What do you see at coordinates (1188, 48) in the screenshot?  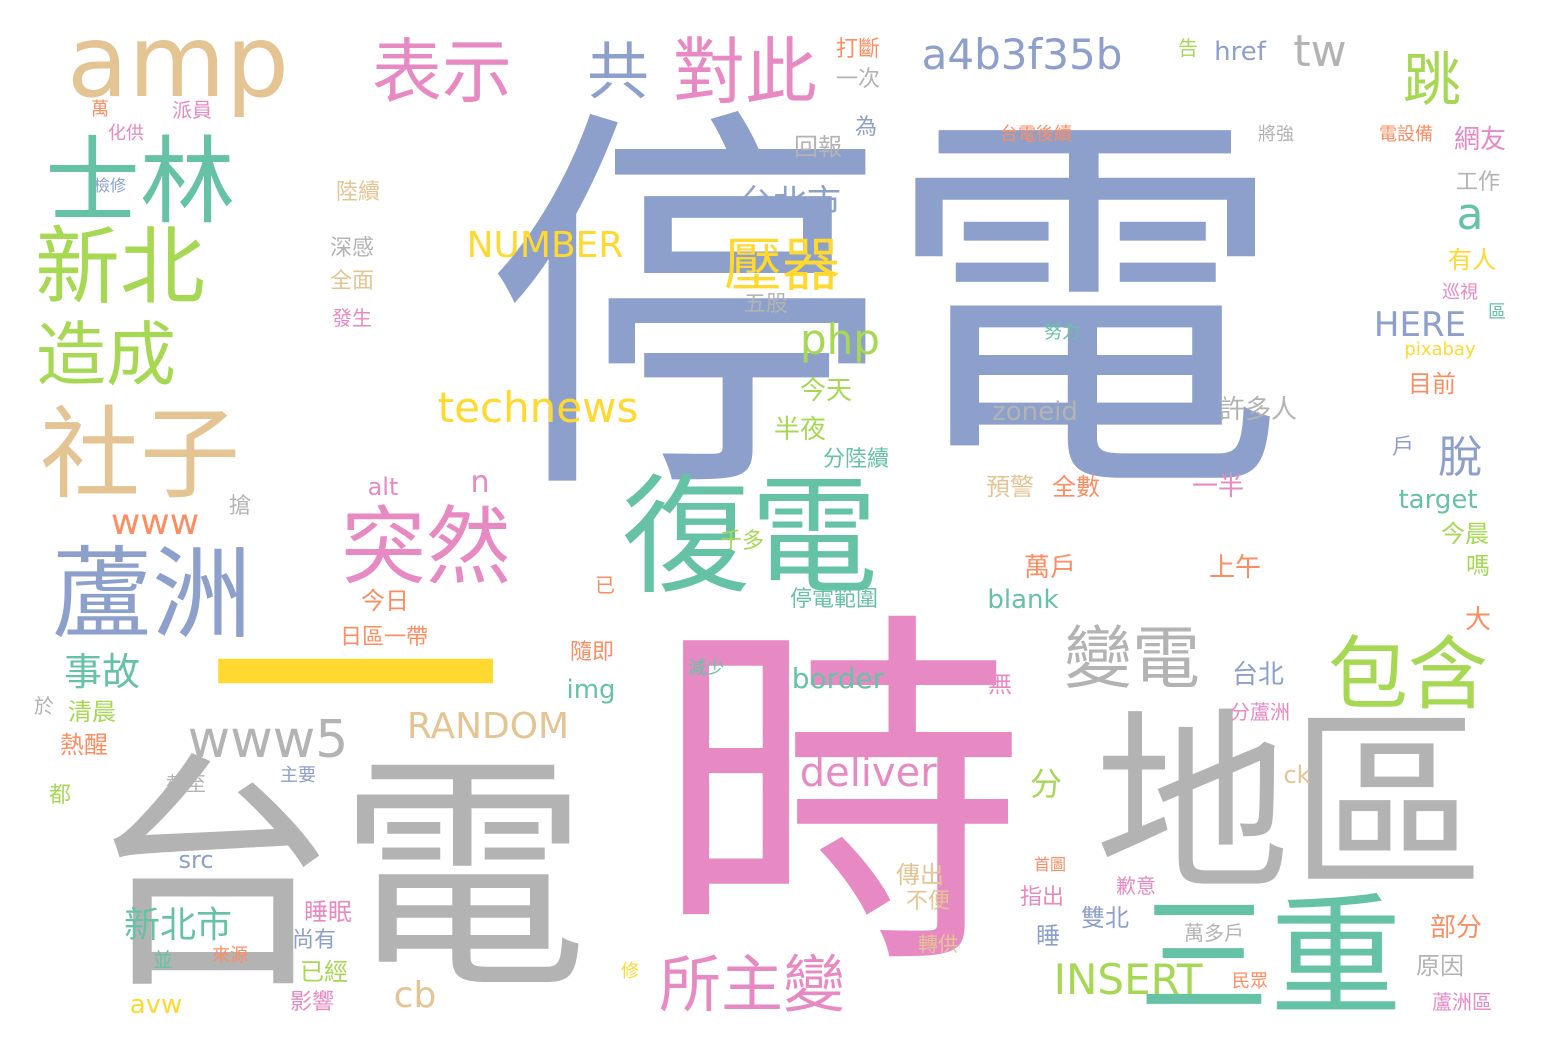 I see `word-gao: 告` at bounding box center [1188, 48].